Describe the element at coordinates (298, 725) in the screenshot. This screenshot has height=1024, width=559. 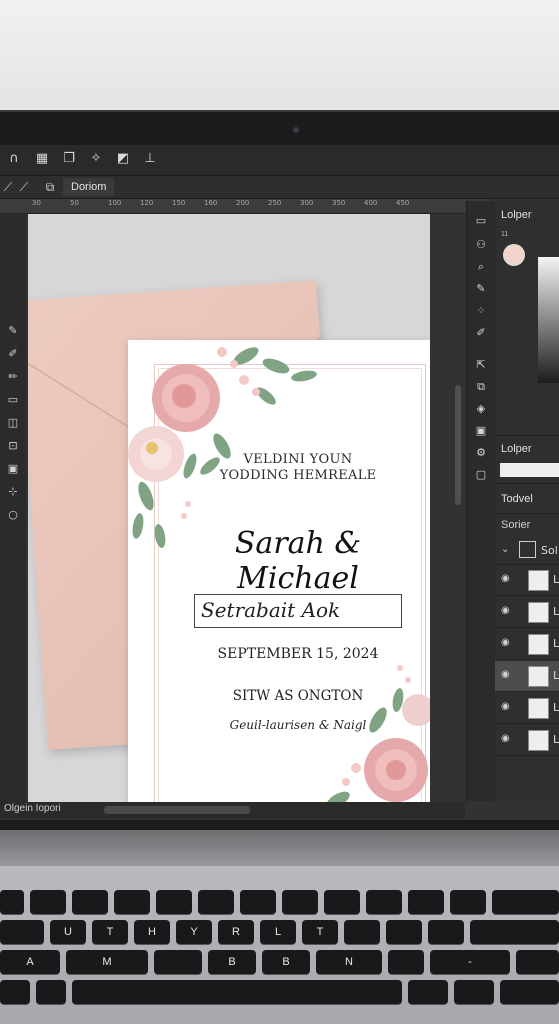
I see `event-hosts: Geuil-laurisen & Naigl` at that location.